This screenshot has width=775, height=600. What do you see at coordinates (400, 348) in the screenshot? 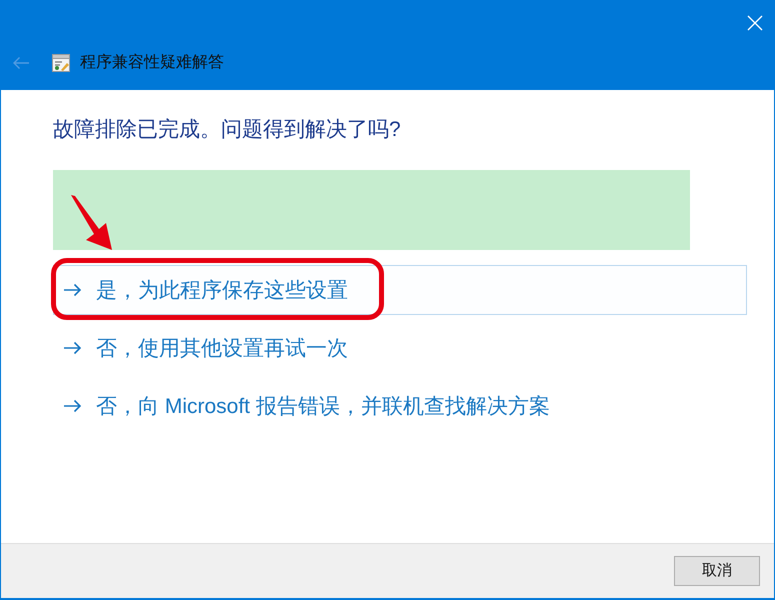
I see `option-link: 否，使用其他设置再试一次` at bounding box center [400, 348].